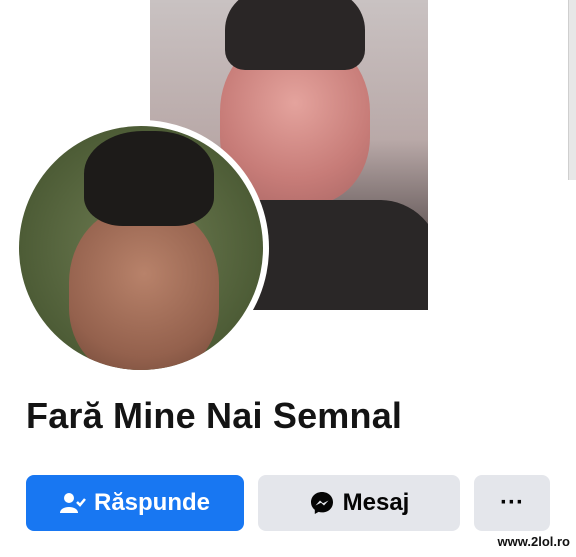 This screenshot has width=576, height=557. I want to click on watermark: www.2lol.ro, so click(533, 541).